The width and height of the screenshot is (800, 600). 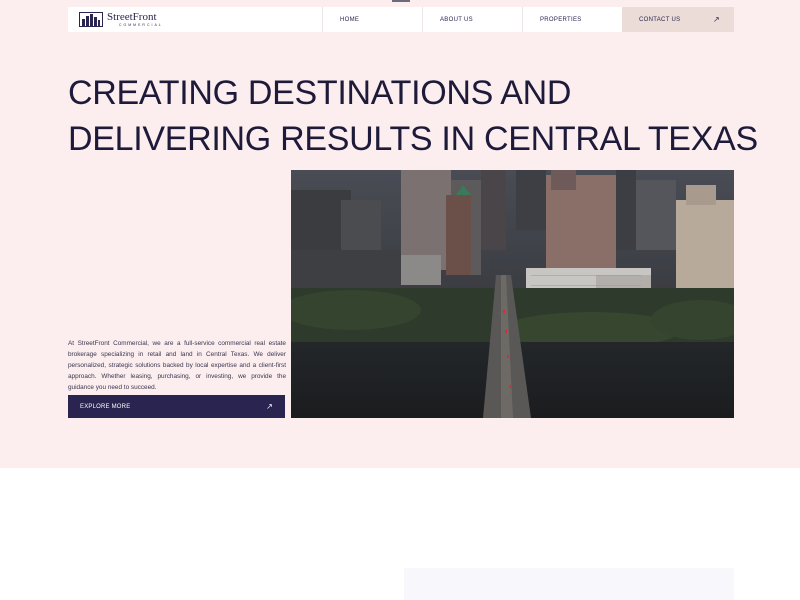 What do you see at coordinates (401, 1) in the screenshot?
I see `active-nav-indicator` at bounding box center [401, 1].